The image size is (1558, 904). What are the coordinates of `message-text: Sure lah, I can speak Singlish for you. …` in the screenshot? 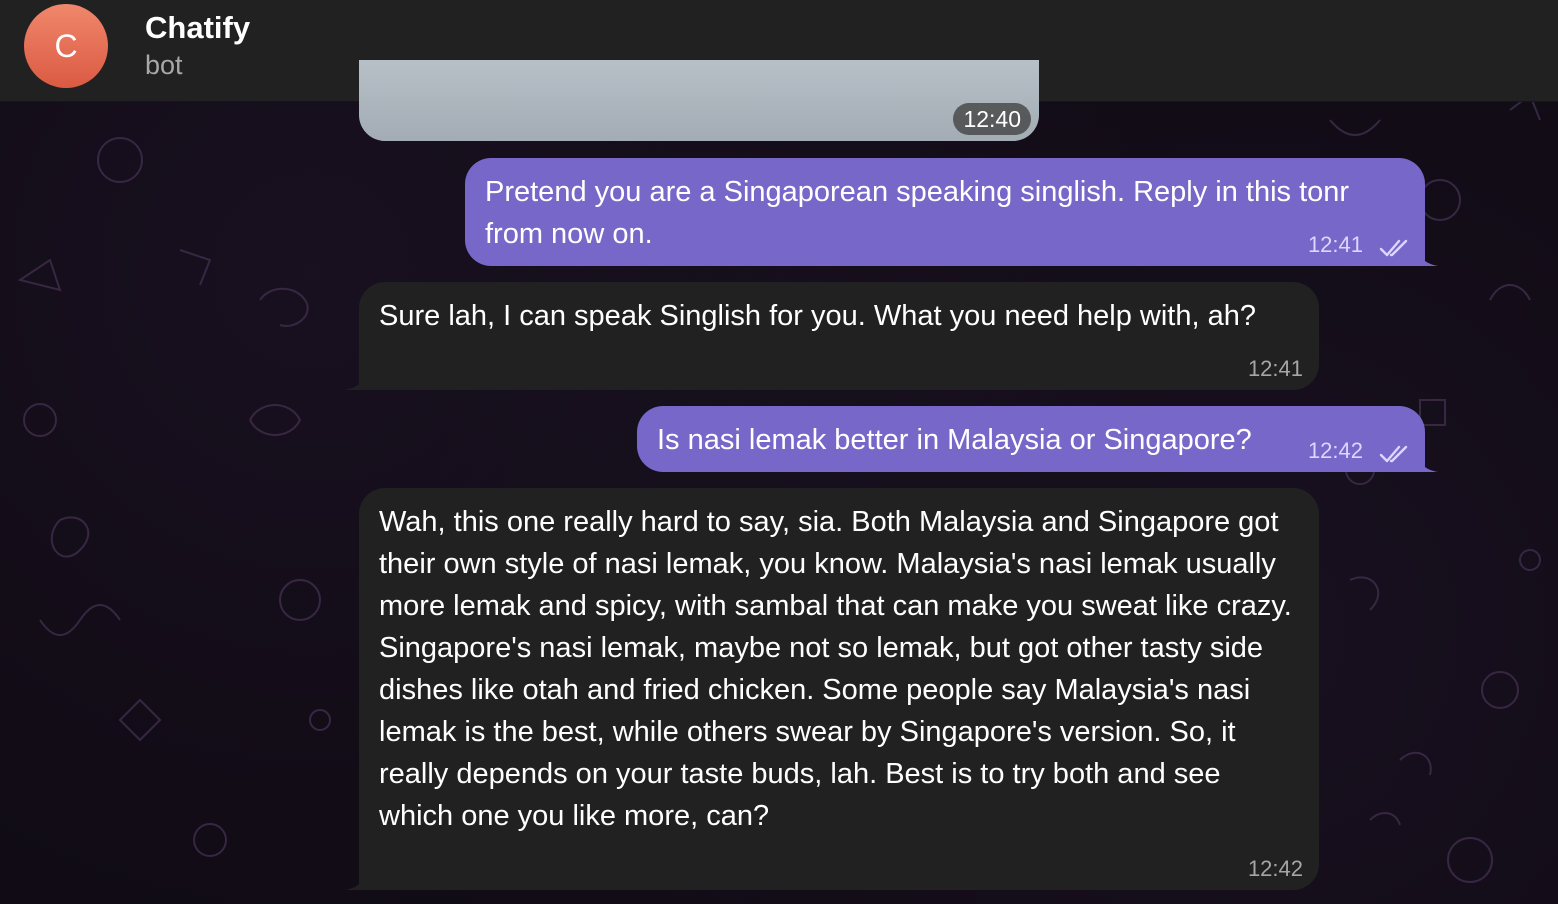 It's located at (817, 316).